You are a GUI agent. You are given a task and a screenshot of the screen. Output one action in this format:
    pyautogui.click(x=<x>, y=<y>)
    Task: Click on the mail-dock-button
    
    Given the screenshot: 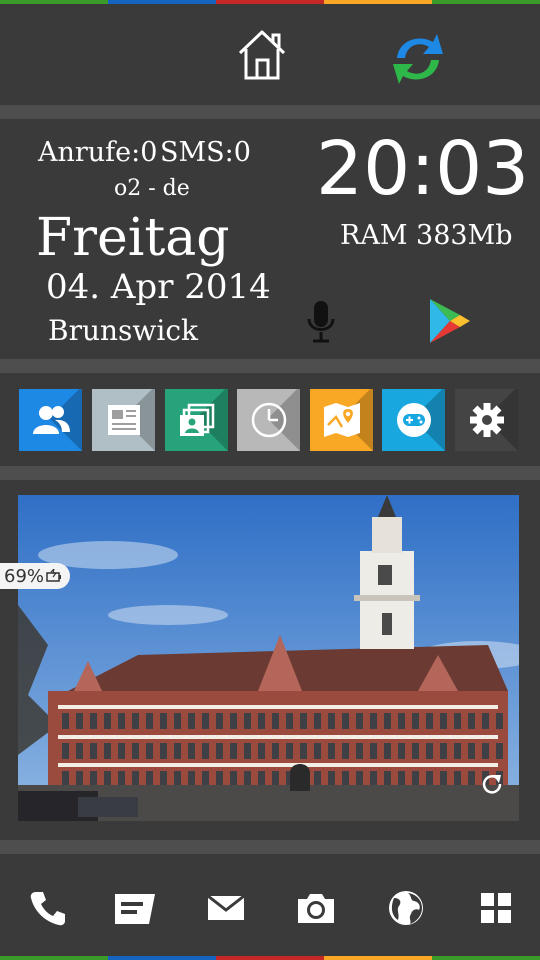 What is the action you would take?
    pyautogui.click(x=226, y=908)
    